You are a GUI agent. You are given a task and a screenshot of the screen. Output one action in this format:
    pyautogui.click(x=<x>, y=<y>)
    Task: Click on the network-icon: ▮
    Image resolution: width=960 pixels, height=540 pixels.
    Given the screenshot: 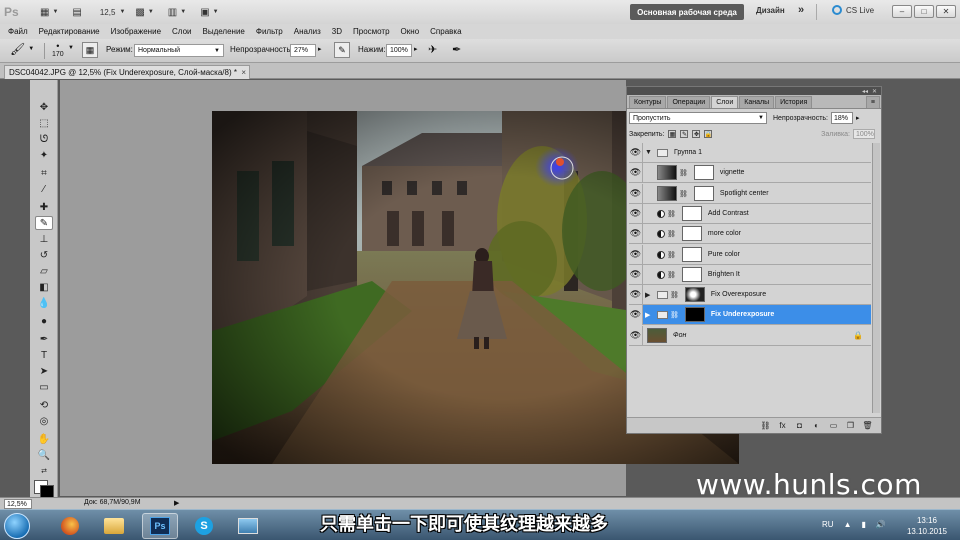 What is the action you would take?
    pyautogui.click(x=863, y=524)
    